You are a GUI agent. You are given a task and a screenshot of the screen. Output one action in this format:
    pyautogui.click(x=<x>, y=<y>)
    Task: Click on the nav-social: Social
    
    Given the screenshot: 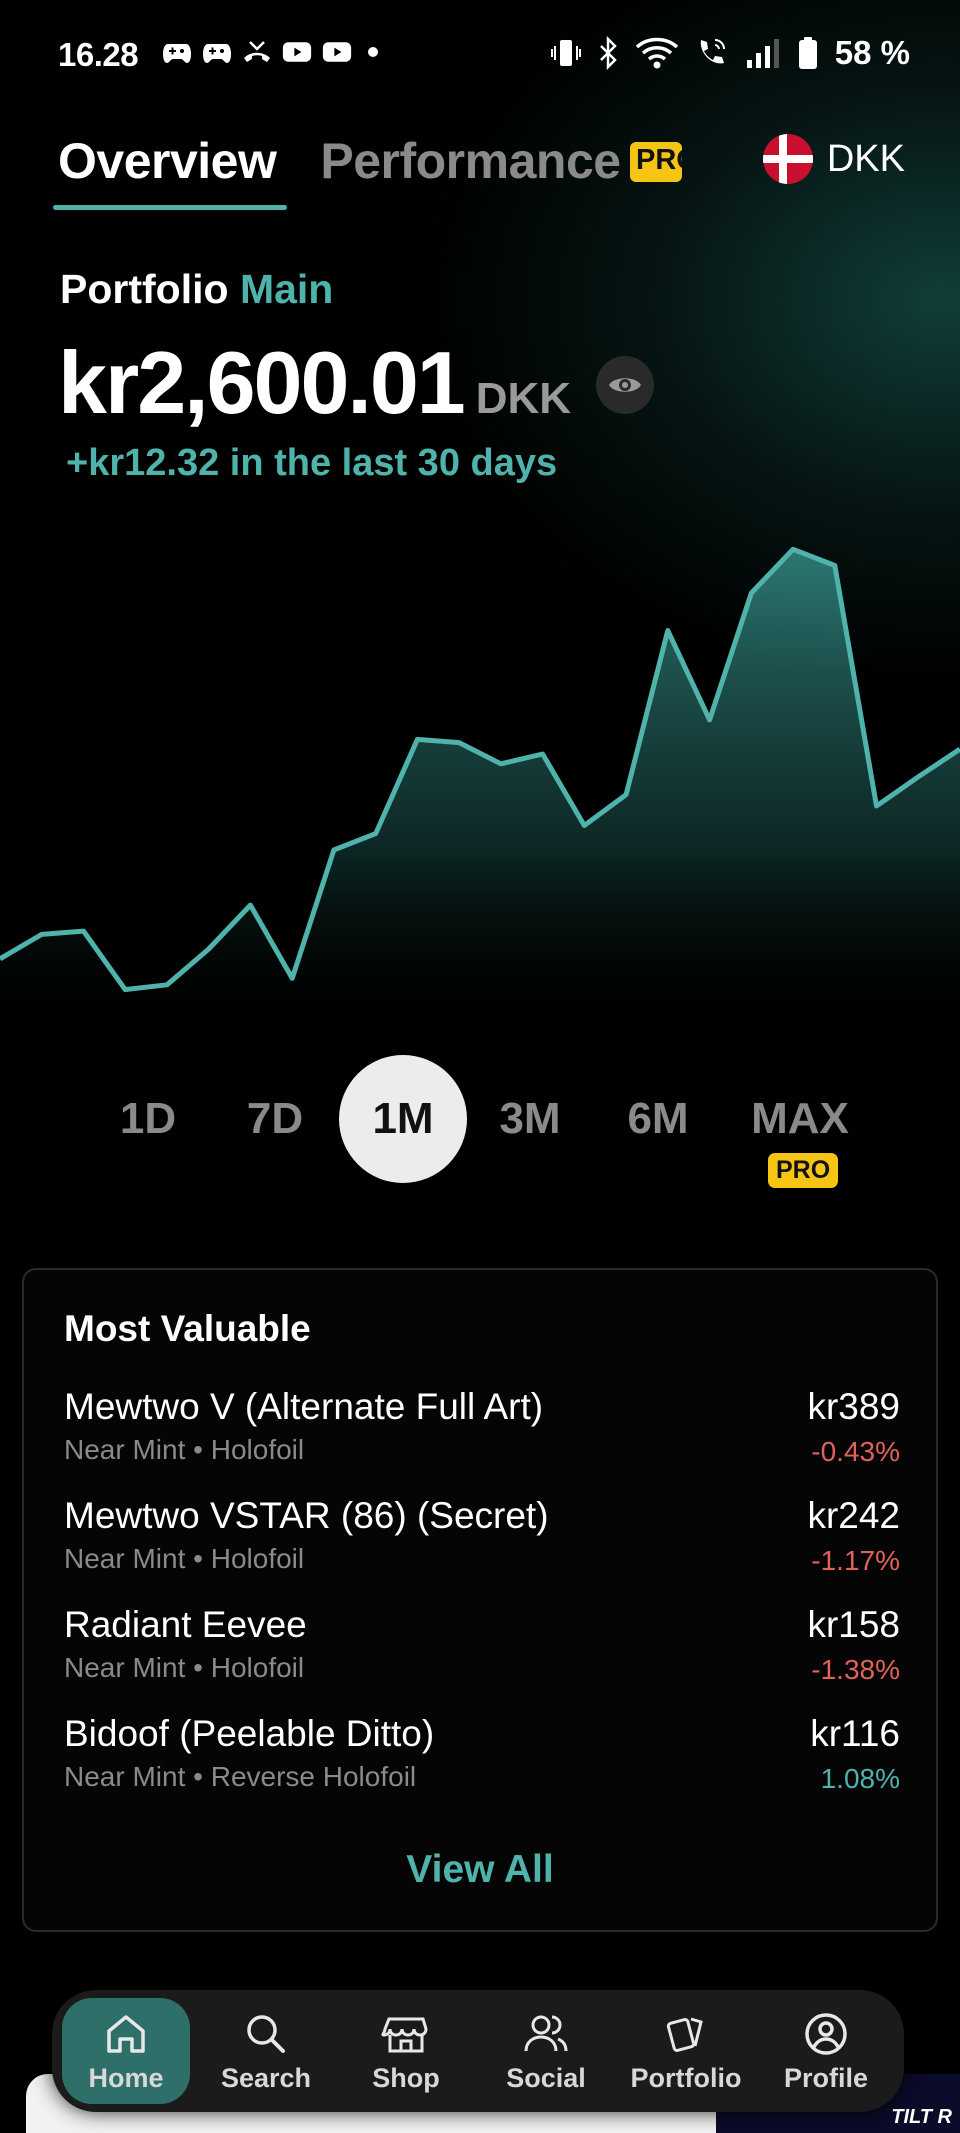 What is the action you would take?
    pyautogui.click(x=546, y=2051)
    